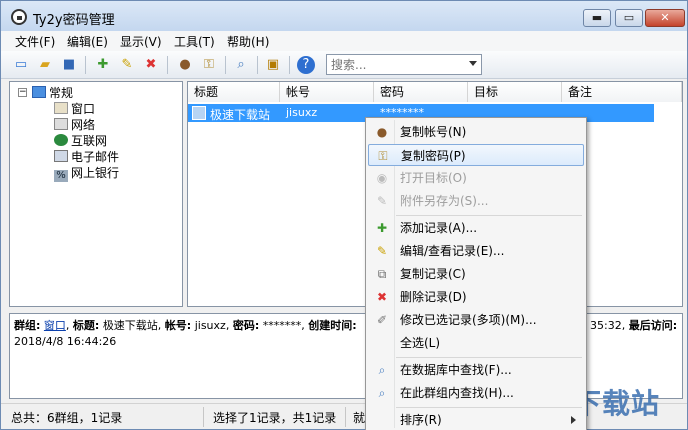 The width and height of the screenshot is (688, 430). What do you see at coordinates (83, 125) in the screenshot?
I see `tree-item-label: 网络` at bounding box center [83, 125].